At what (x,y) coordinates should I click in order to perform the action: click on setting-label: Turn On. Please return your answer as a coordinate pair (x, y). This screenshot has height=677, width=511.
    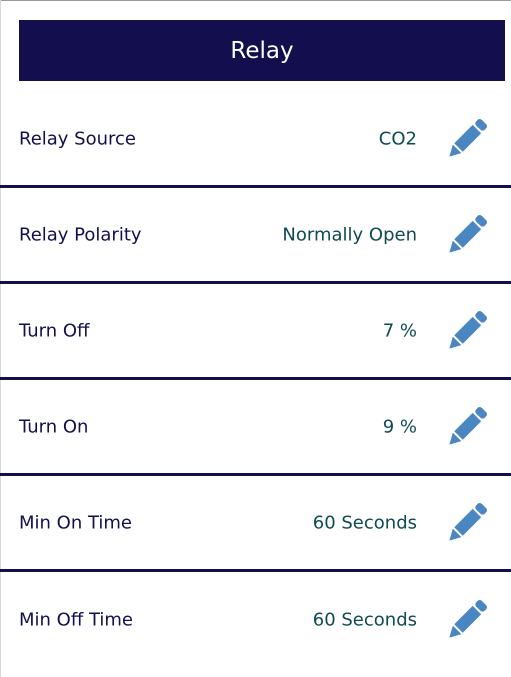
    Looking at the image, I should click on (54, 426).